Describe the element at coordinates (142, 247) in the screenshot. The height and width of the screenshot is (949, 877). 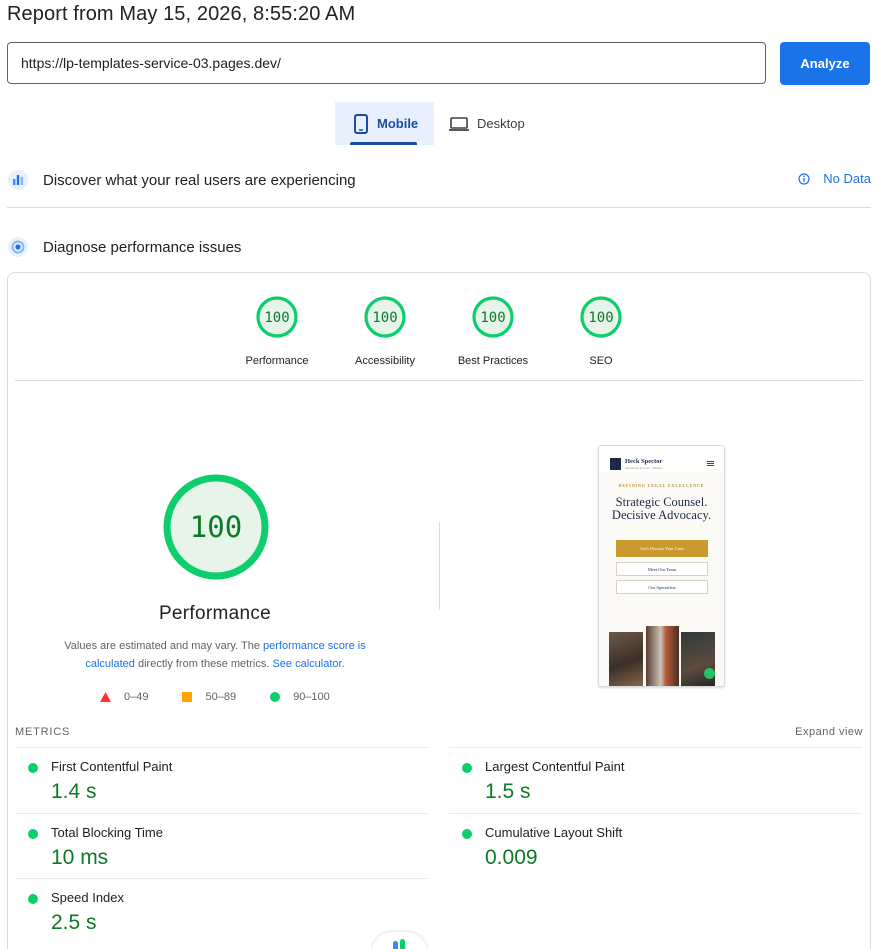
I see `diagnose-title: Diagnose performance issues` at that location.